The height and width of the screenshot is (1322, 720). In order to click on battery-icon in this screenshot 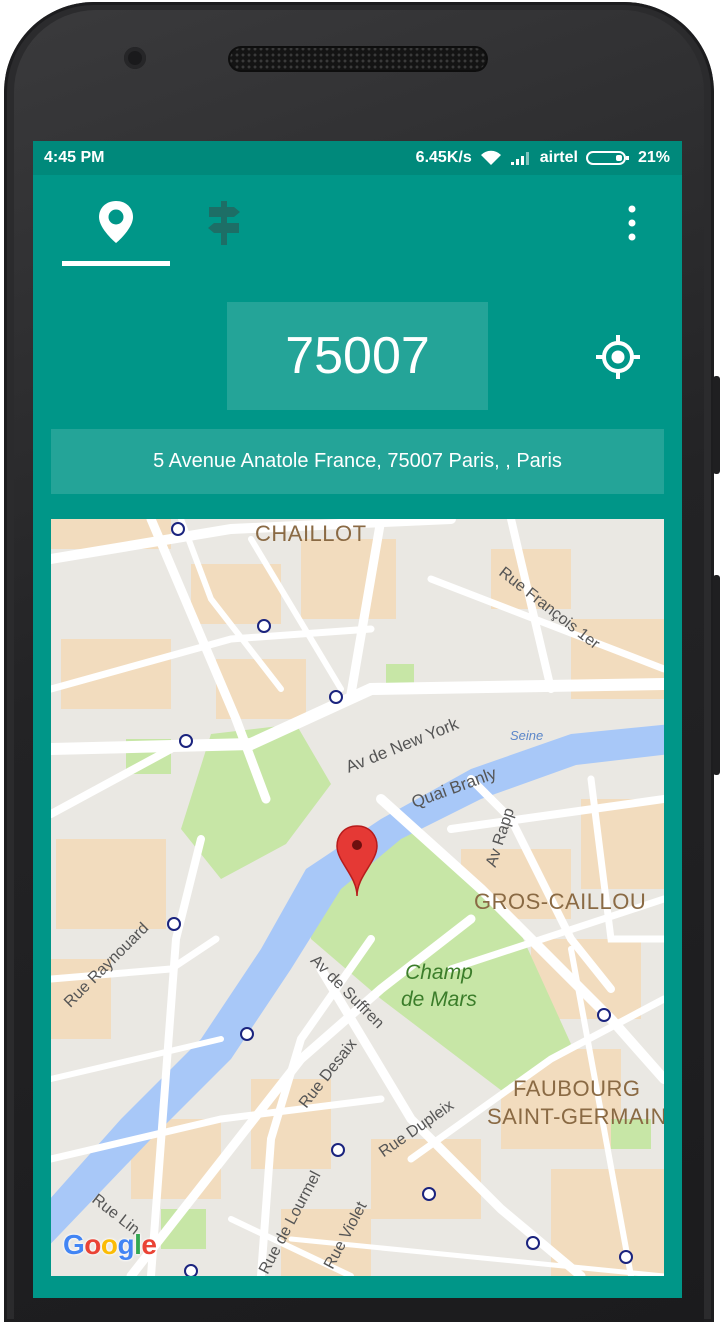, I will do `click(607, 158)`.